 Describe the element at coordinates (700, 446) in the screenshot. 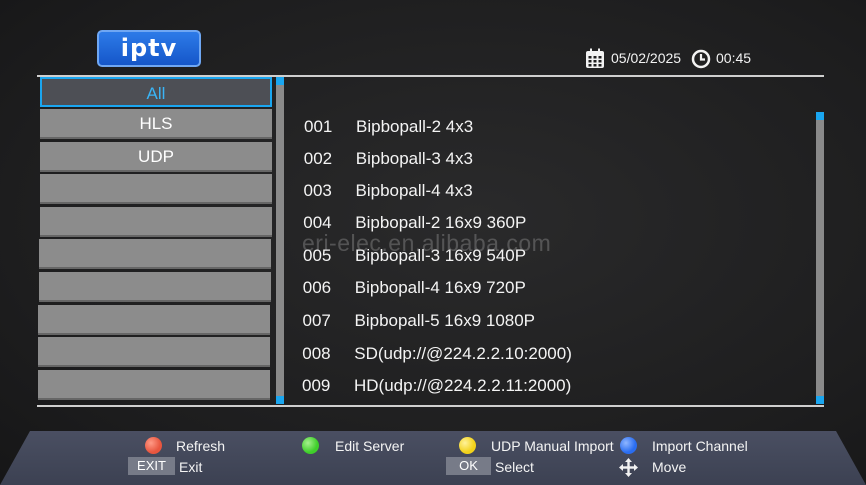

I see `import-channel-label: Import Channel` at that location.